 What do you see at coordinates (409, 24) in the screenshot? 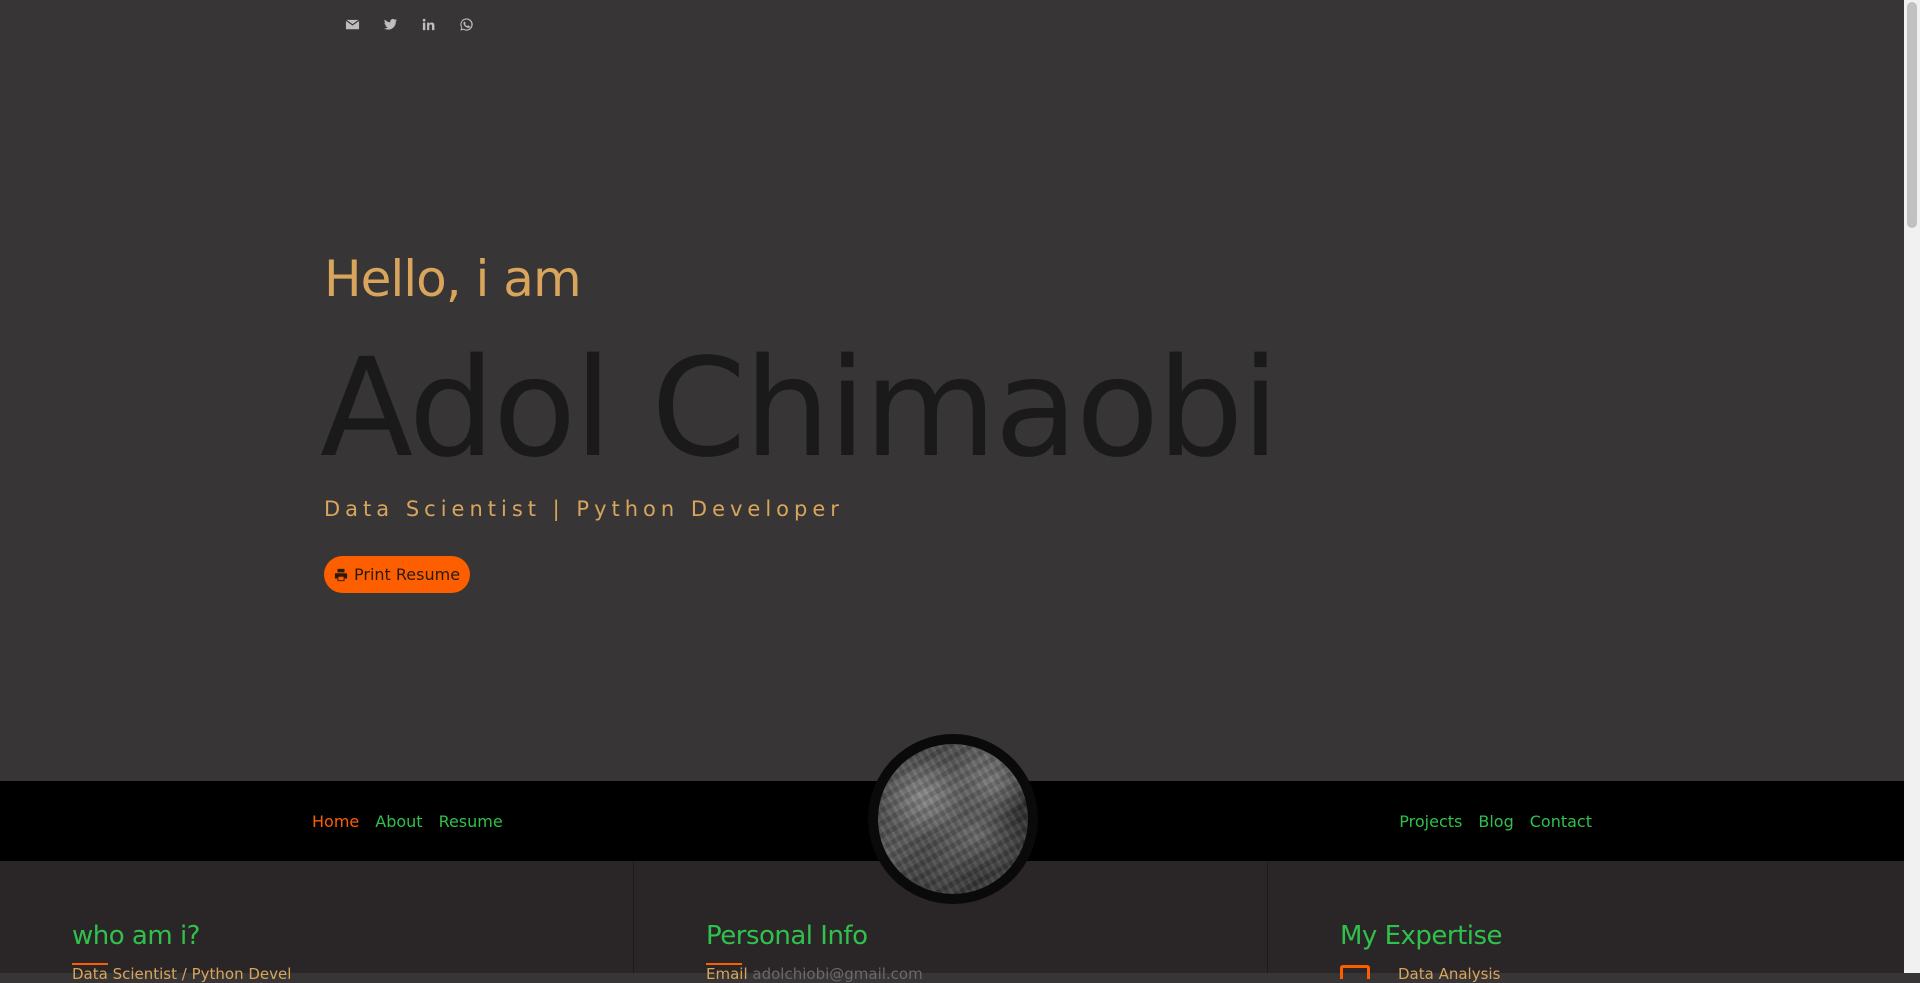
I see `social-links` at bounding box center [409, 24].